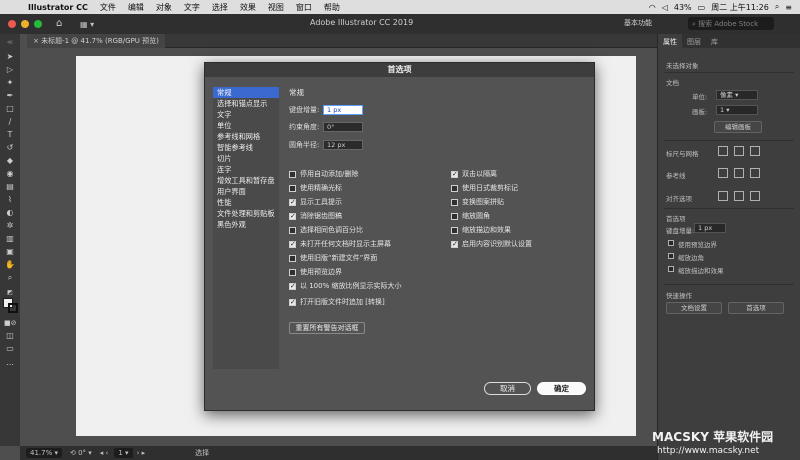 The height and width of the screenshot is (460, 800). I want to click on constrain-angle-input: 0°, so click(343, 127).